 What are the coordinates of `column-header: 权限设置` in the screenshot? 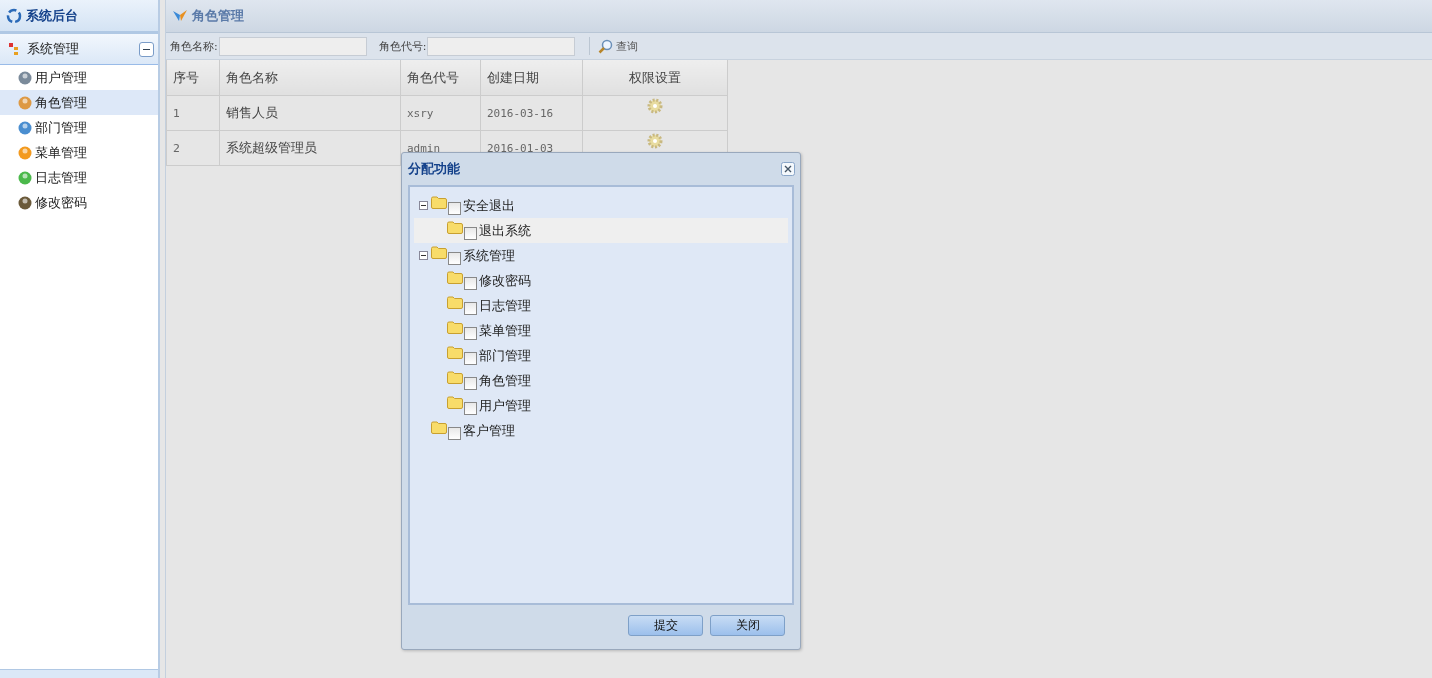 It's located at (655, 78).